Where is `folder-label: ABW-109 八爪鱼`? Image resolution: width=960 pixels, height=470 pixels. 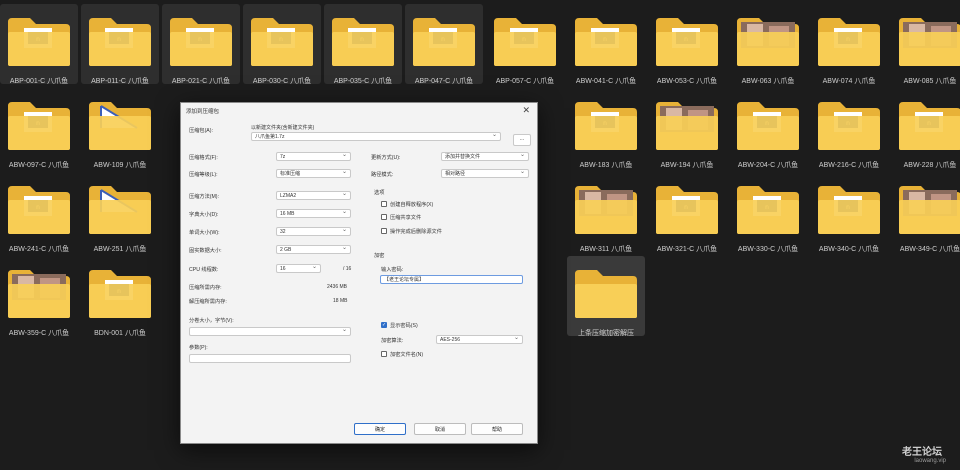 folder-label: ABW-109 八爪鱼 is located at coordinates (120, 165).